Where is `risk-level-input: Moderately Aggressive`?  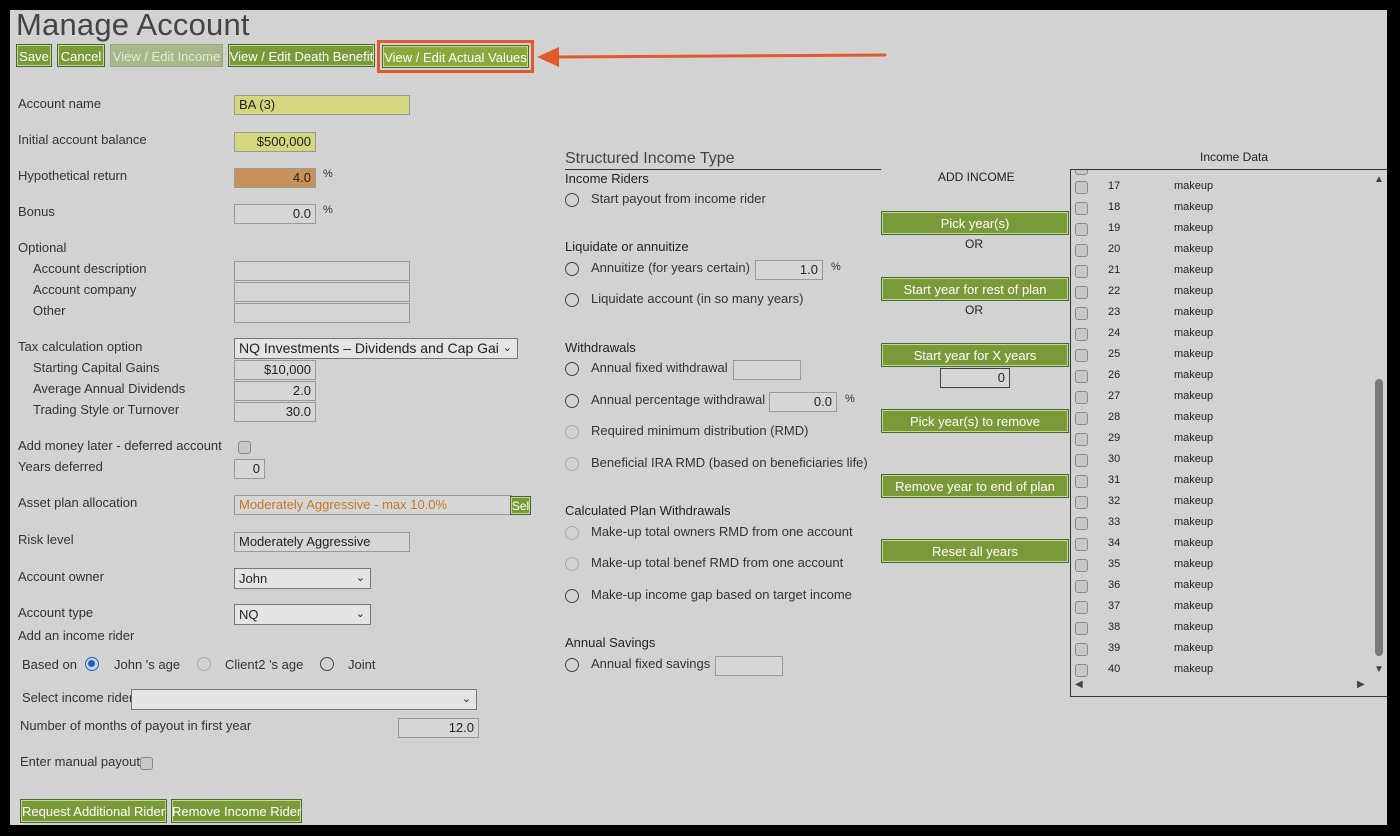 risk-level-input: Moderately Aggressive is located at coordinates (322, 542).